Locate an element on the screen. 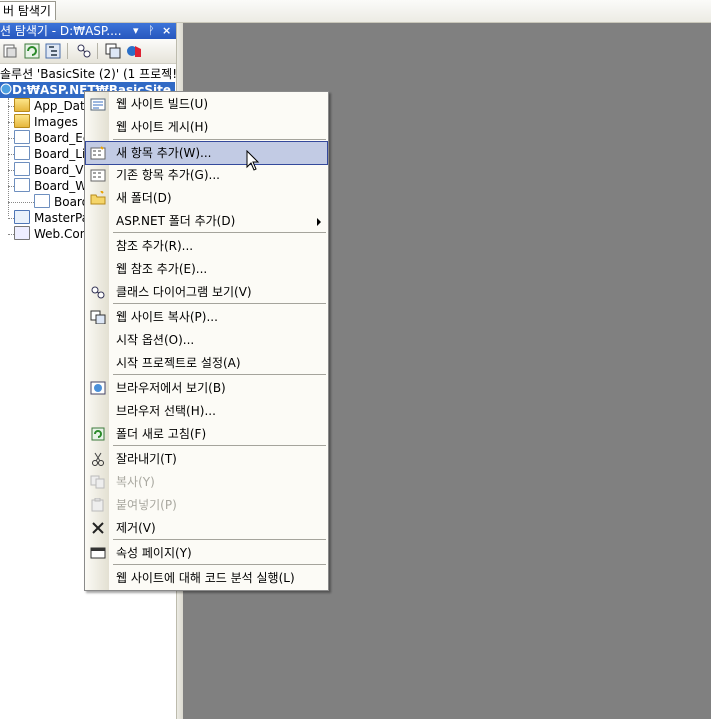 The width and height of the screenshot is (711, 719). add-existing-item-icon is located at coordinates (98, 175).